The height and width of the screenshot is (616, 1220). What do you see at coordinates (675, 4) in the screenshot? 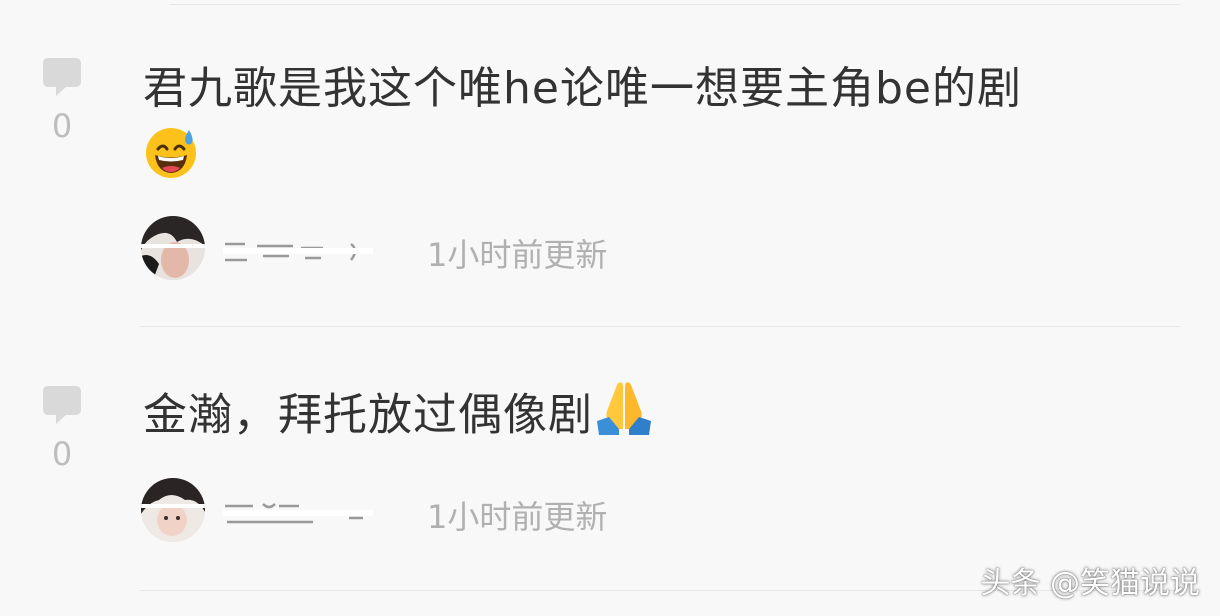
I see `top-divider` at bounding box center [675, 4].